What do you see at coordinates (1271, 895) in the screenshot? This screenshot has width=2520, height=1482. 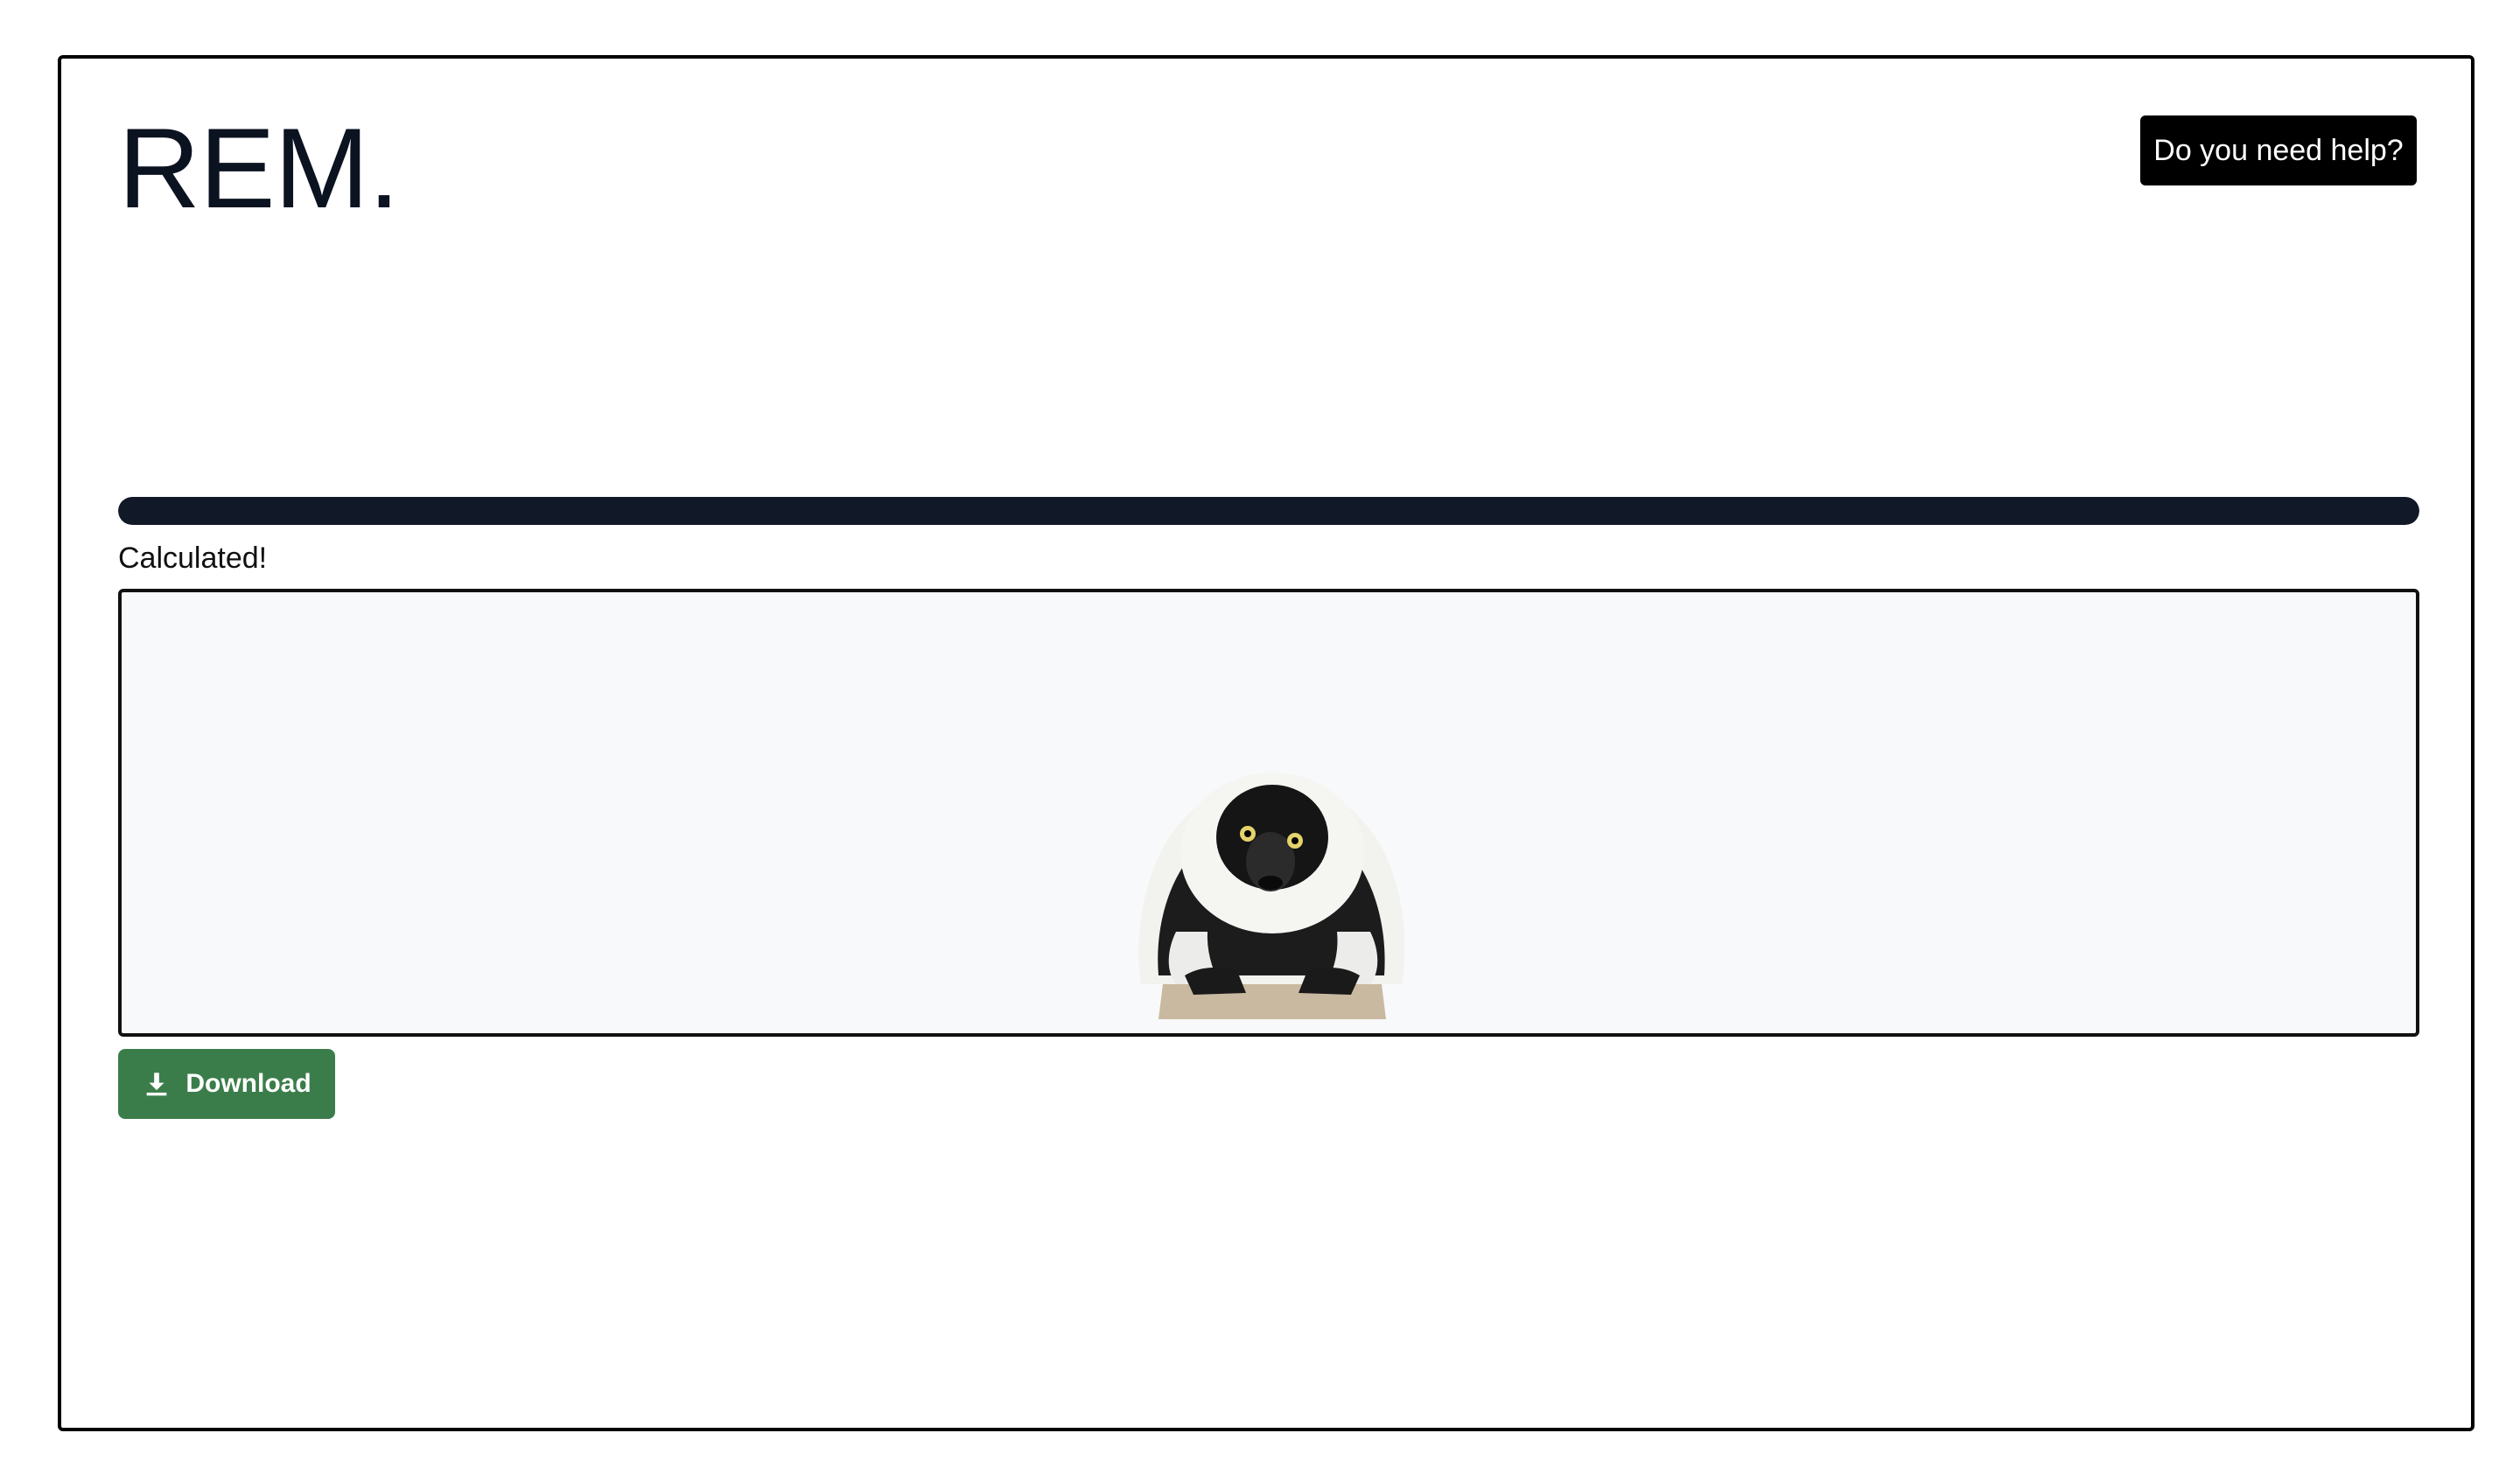 I see `lemur-icon` at bounding box center [1271, 895].